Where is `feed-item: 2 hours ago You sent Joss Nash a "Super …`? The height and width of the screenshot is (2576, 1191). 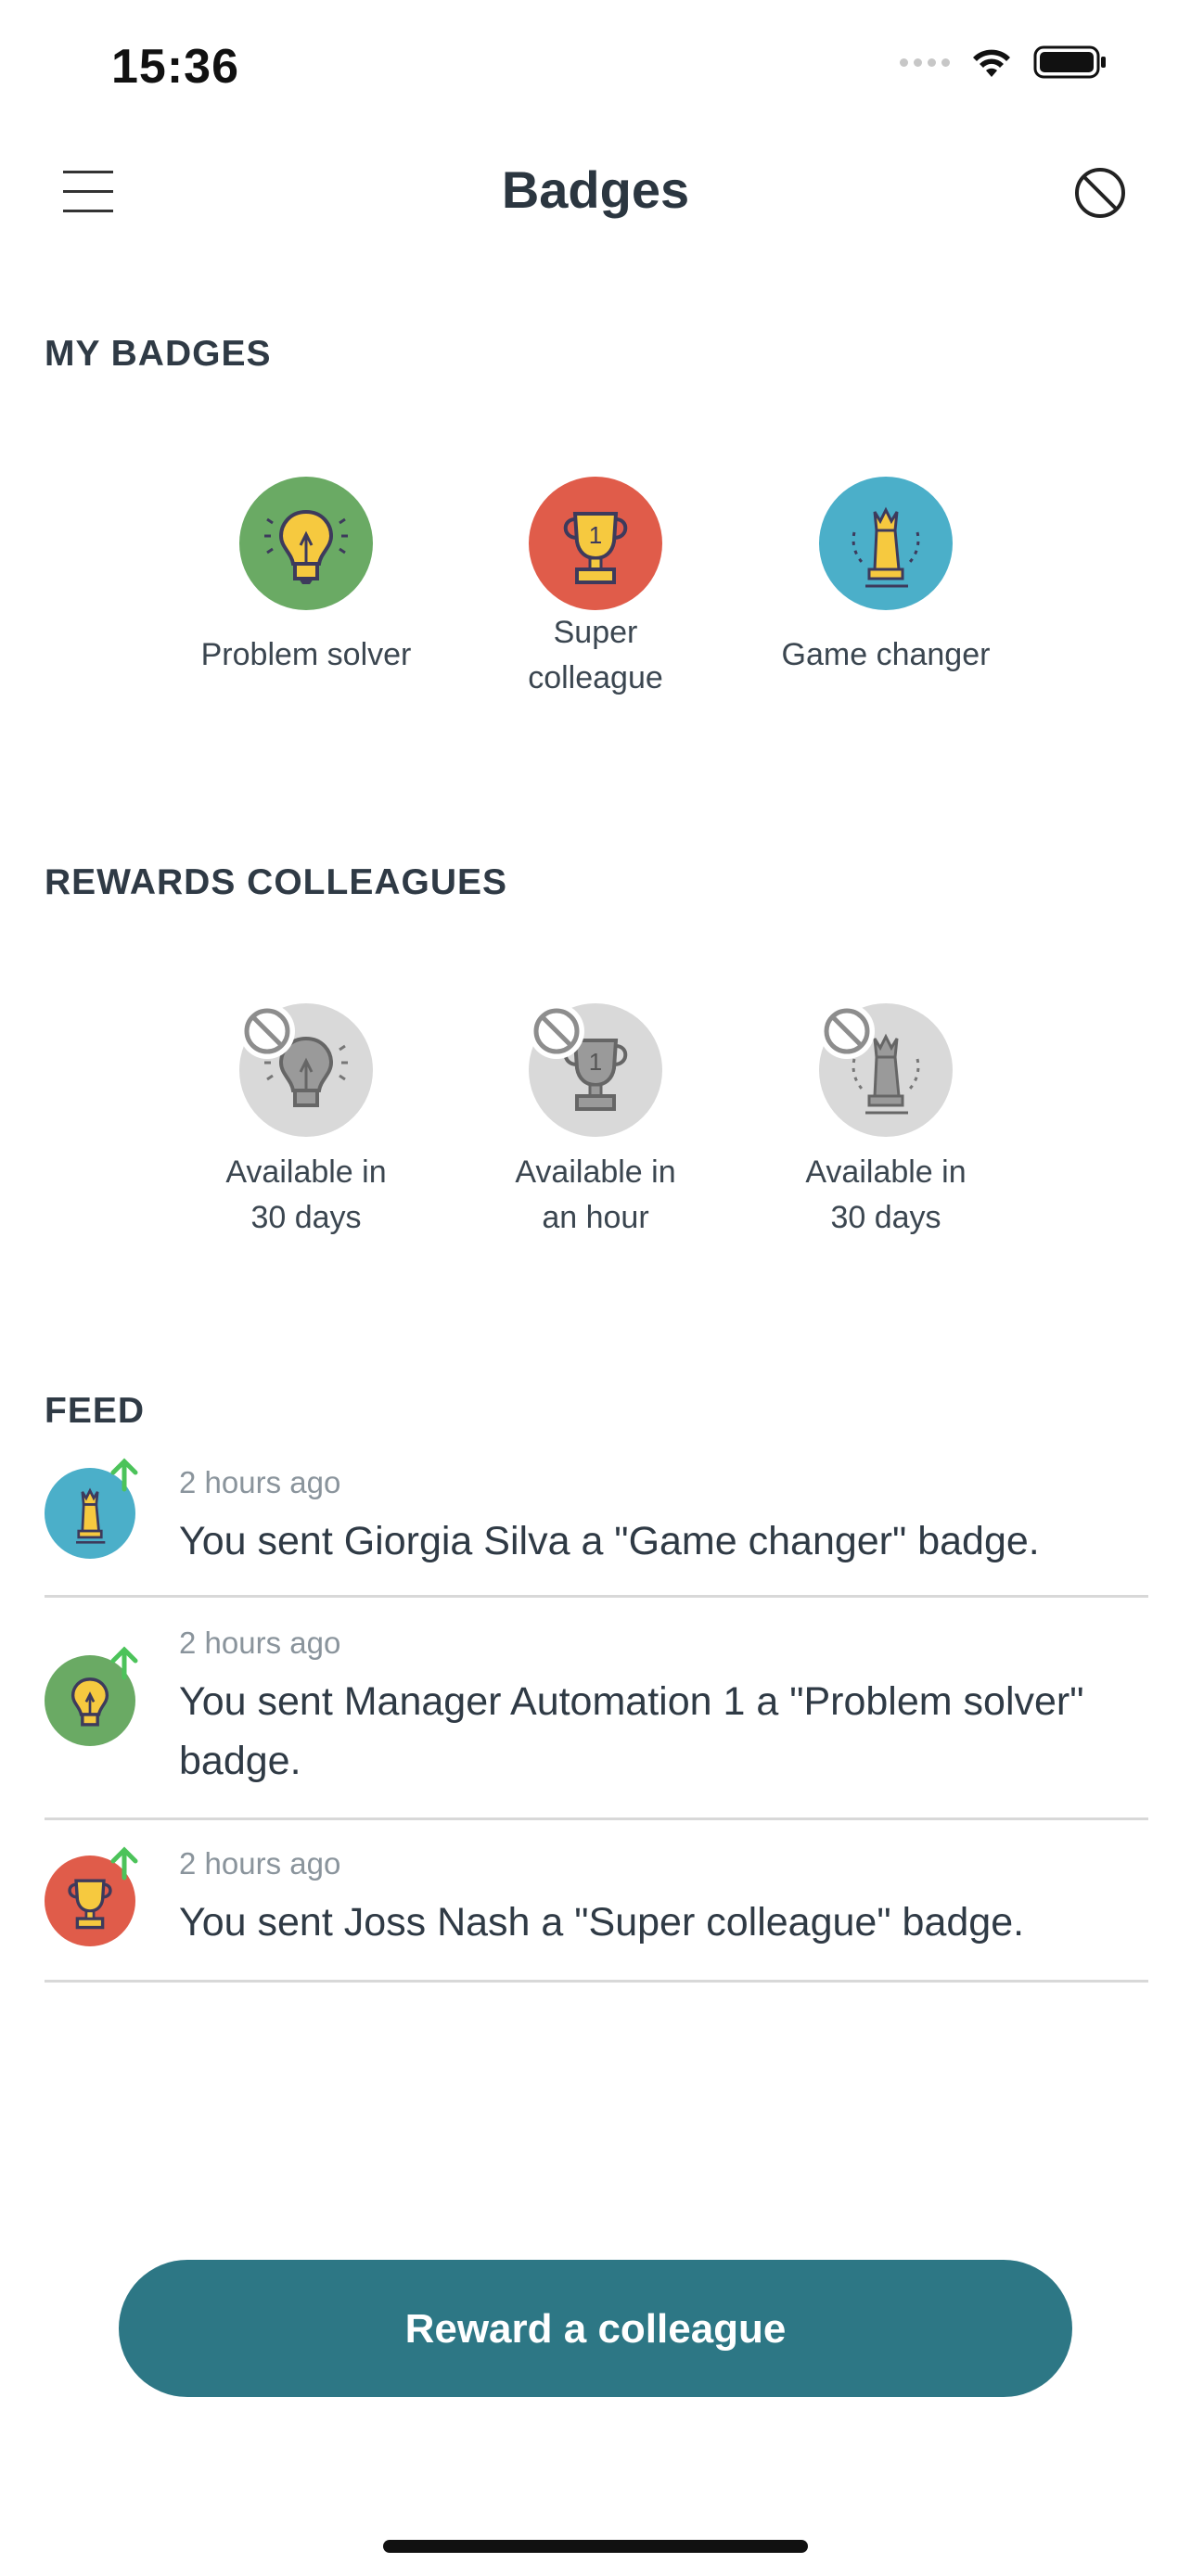 feed-item: 2 hours ago You sent Joss Nash a "Super … is located at coordinates (597, 1901).